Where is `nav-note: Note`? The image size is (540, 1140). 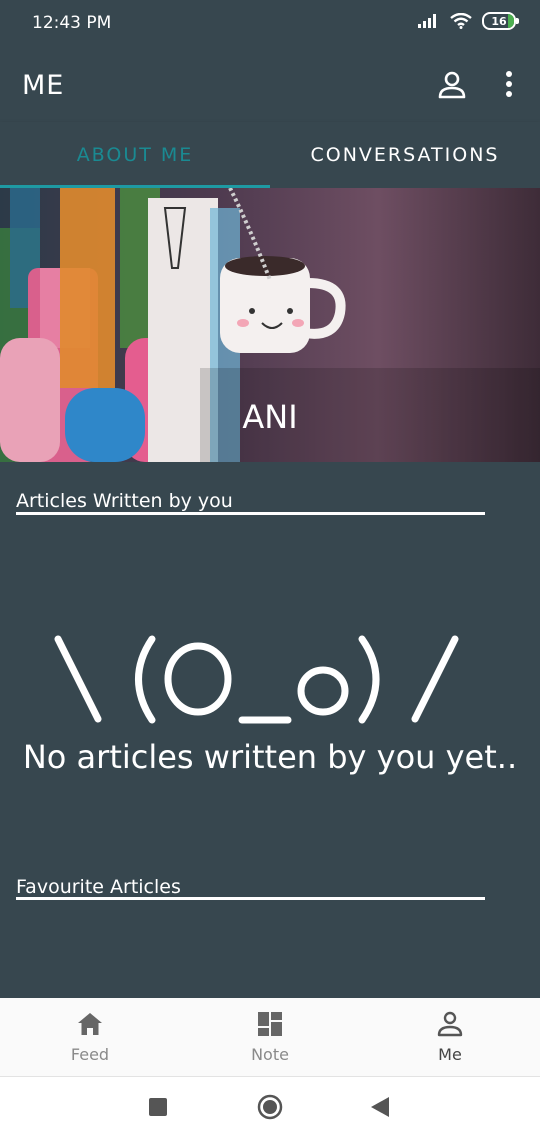 nav-note: Note is located at coordinates (270, 1037).